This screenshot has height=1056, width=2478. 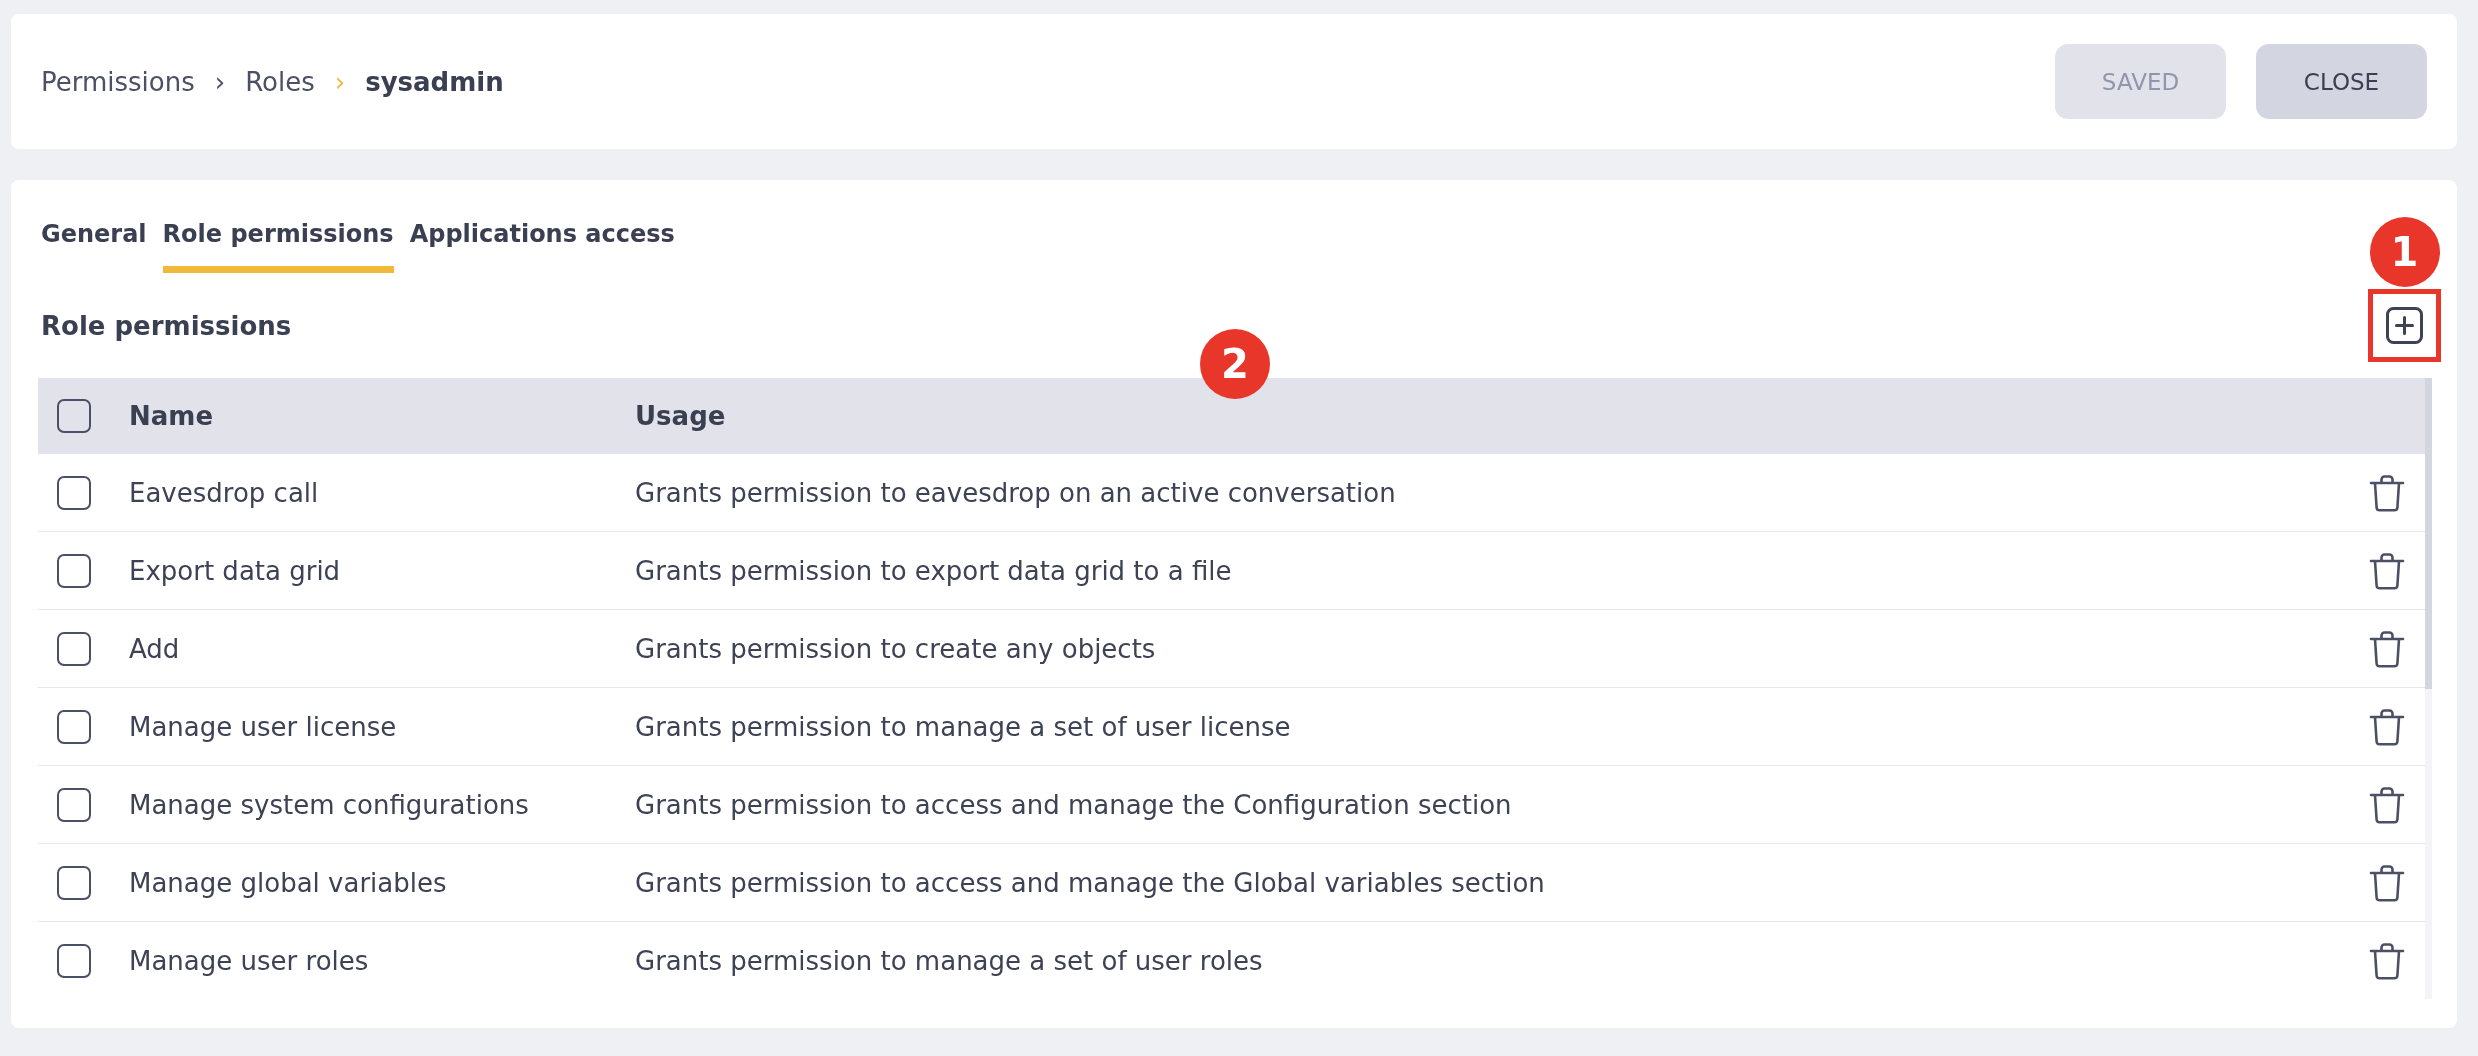 I want to click on breadcrumb-item: sysadmin, so click(x=434, y=81).